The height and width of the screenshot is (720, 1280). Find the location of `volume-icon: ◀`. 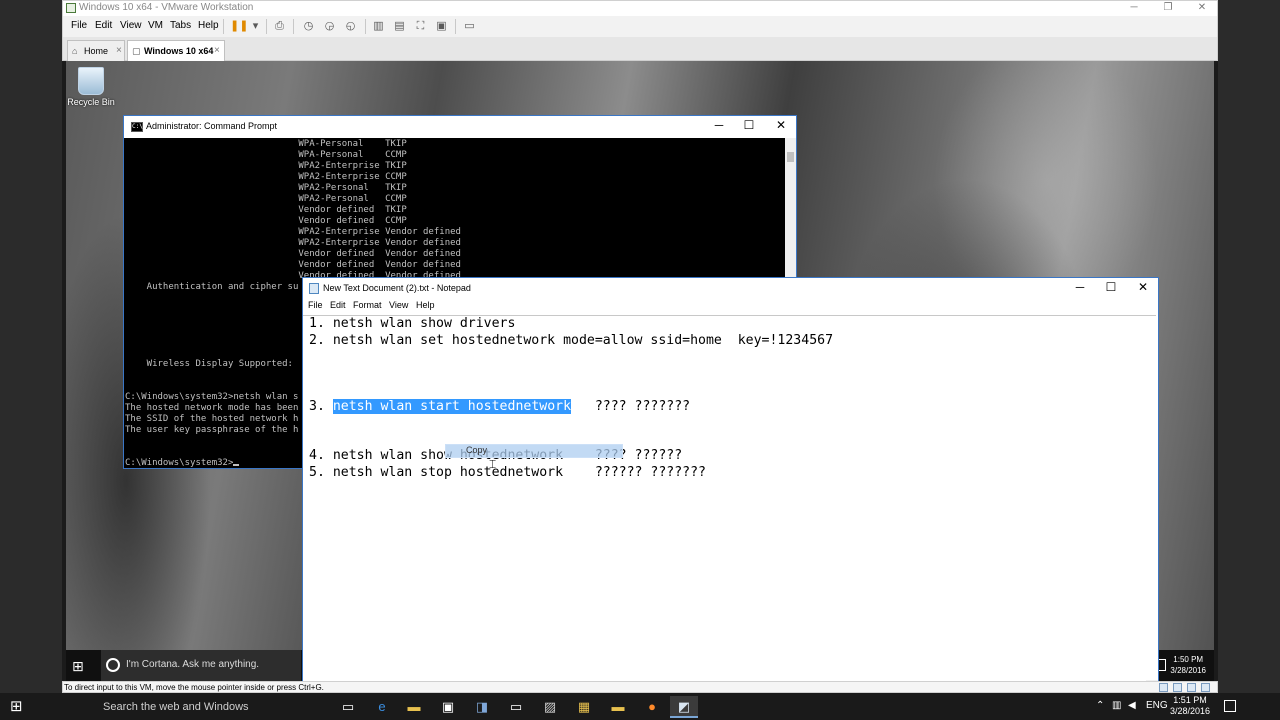

volume-icon: ◀ is located at coordinates (1132, 705).